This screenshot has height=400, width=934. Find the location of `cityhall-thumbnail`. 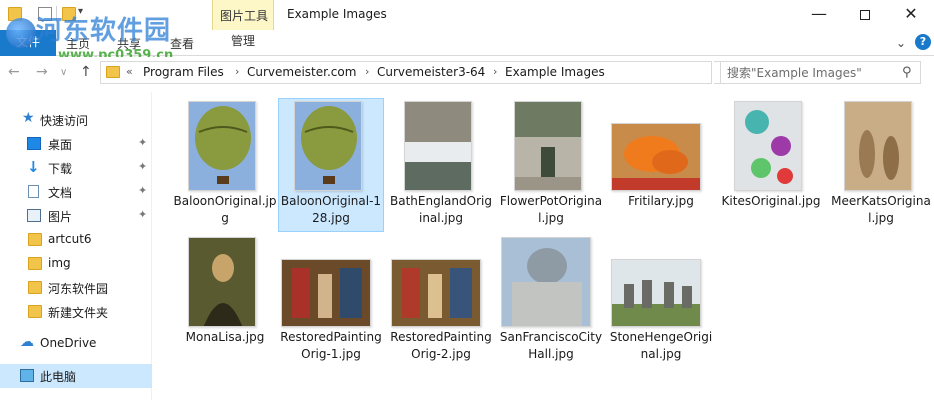

cityhall-thumbnail is located at coordinates (546, 282).